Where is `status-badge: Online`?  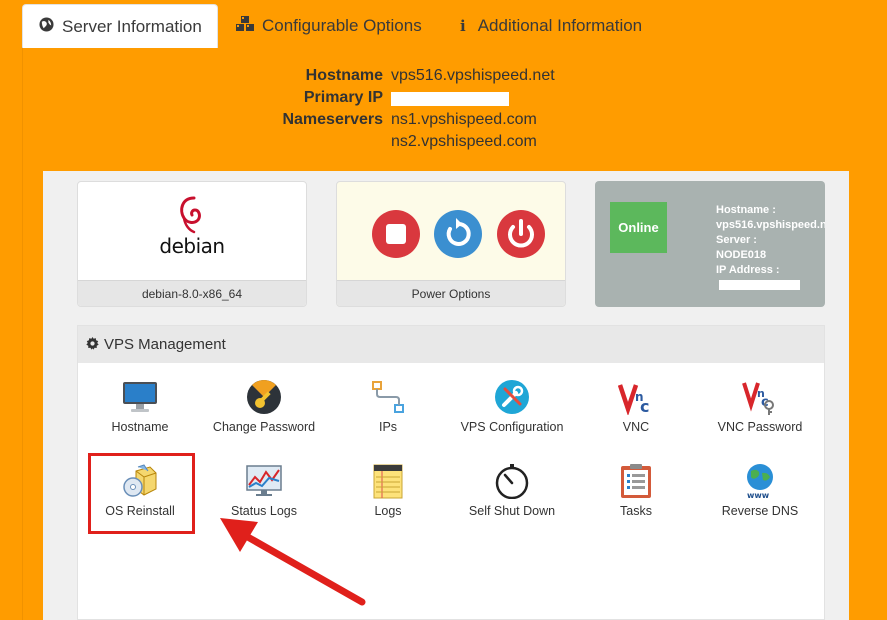 status-badge: Online is located at coordinates (638, 227).